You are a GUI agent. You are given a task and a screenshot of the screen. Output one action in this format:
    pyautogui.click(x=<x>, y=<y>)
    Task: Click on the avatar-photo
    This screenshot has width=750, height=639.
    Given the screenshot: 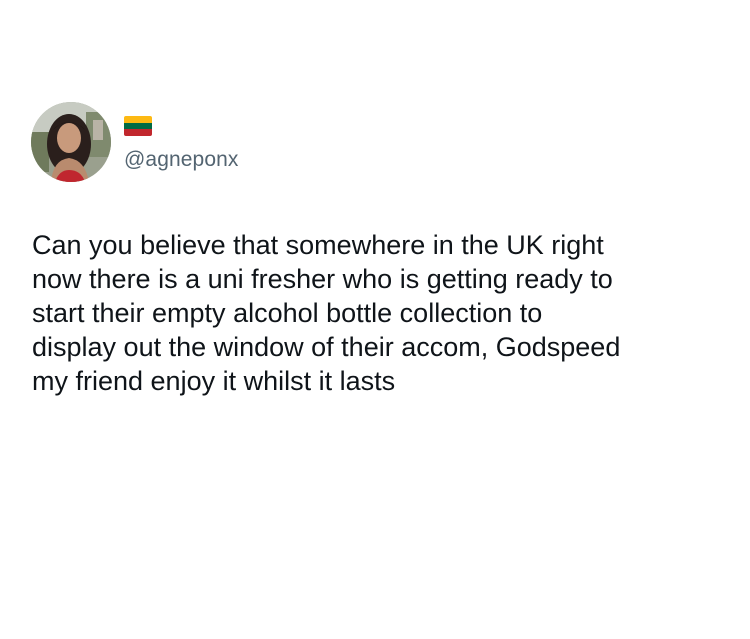 What is the action you would take?
    pyautogui.click(x=71, y=142)
    